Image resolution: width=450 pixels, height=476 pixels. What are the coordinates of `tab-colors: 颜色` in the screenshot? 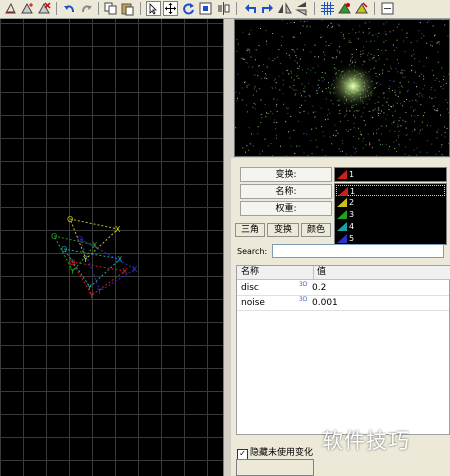 It's located at (316, 230).